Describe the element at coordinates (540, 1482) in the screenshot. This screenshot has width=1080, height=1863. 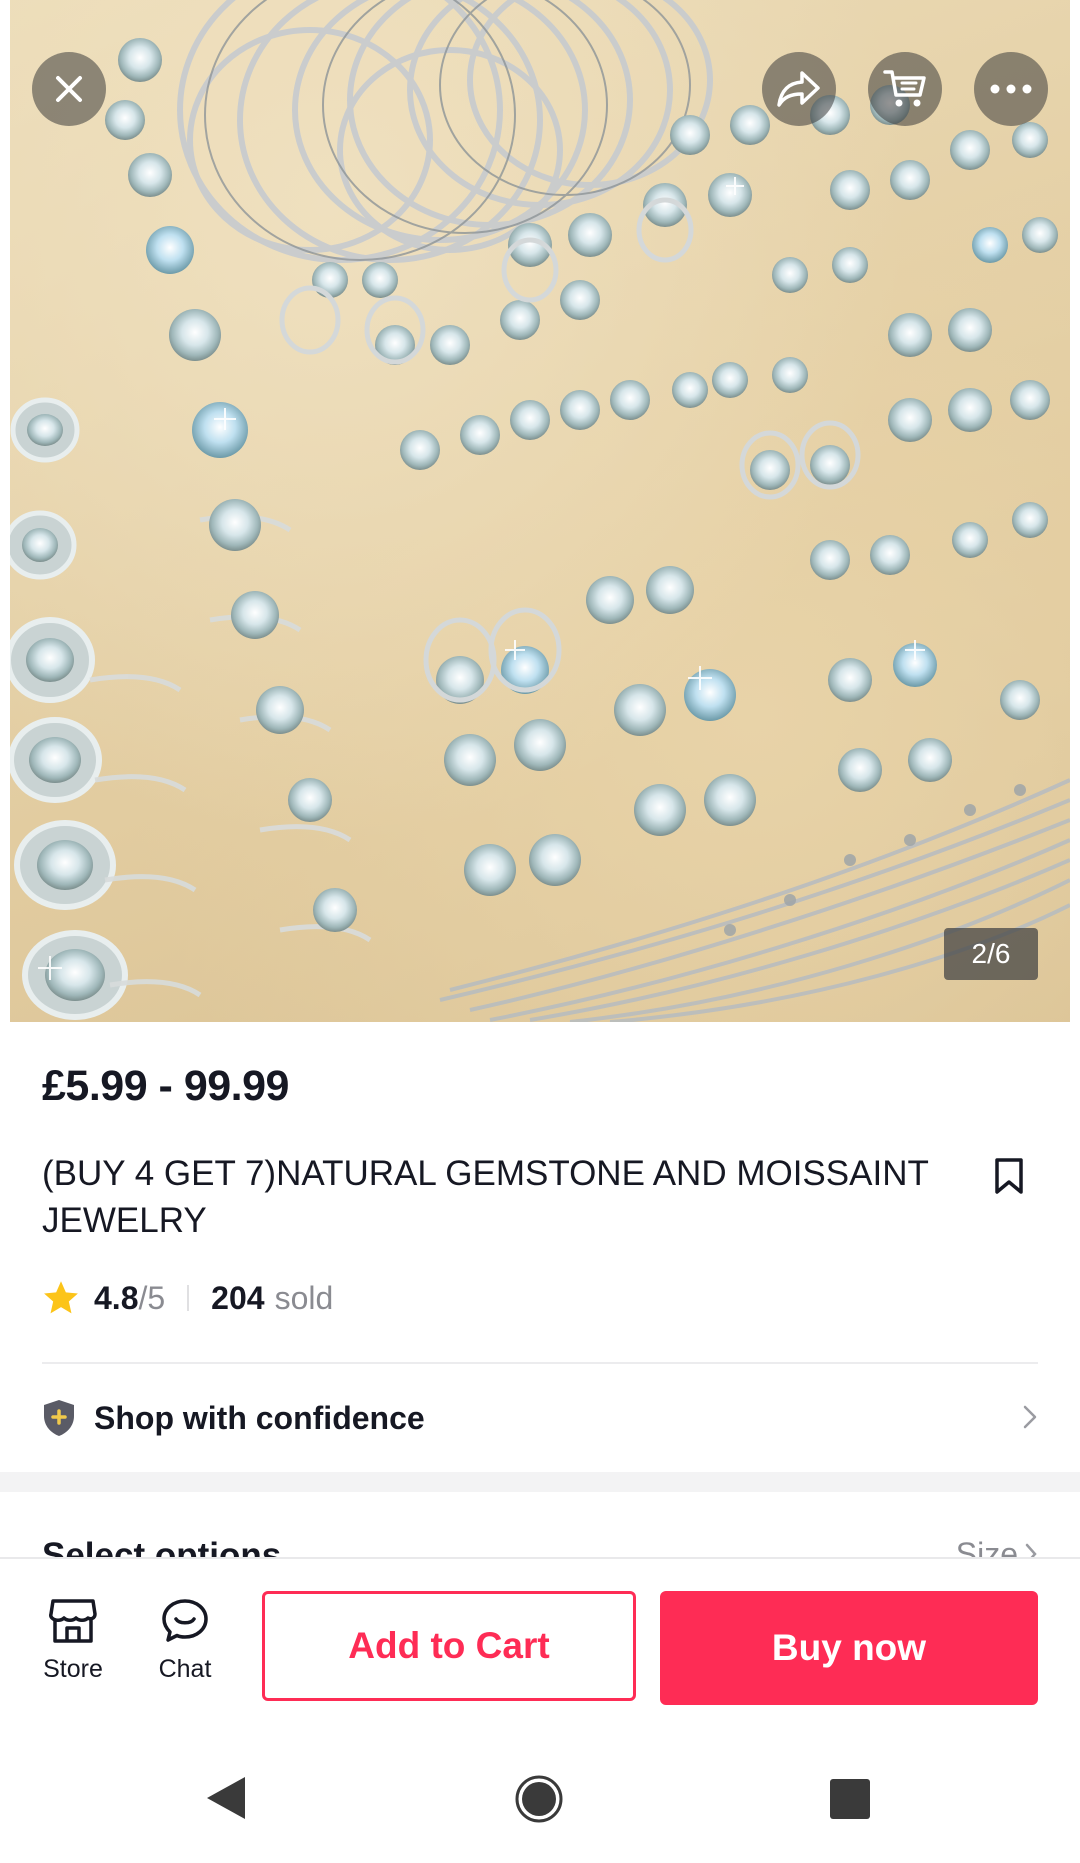
I see `section-separator` at that location.